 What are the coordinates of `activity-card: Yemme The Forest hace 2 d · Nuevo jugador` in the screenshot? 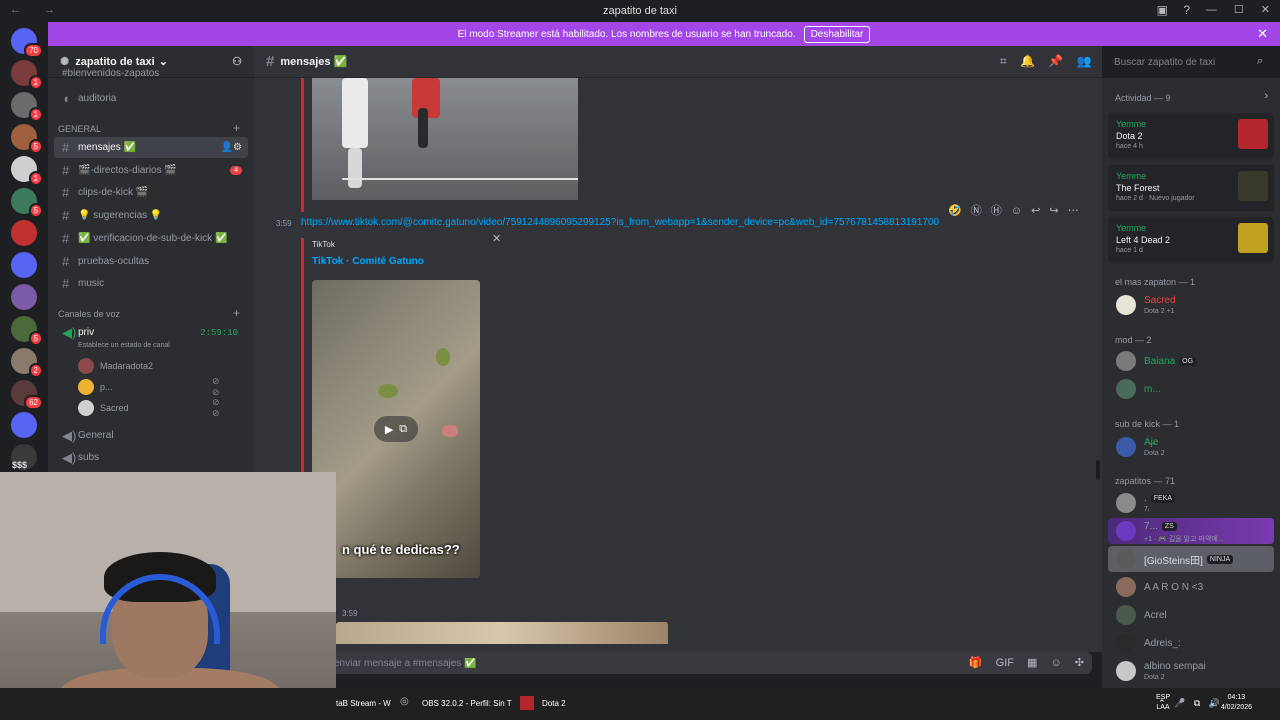 It's located at (1191, 188).